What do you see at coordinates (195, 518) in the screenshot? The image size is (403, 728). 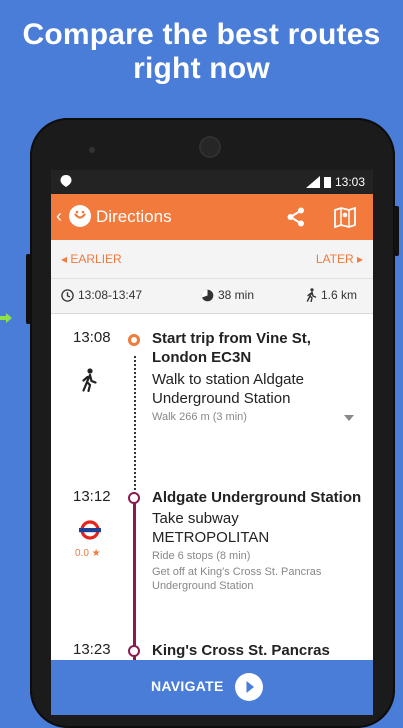 I see `step-instruction-line1: Take subway` at bounding box center [195, 518].